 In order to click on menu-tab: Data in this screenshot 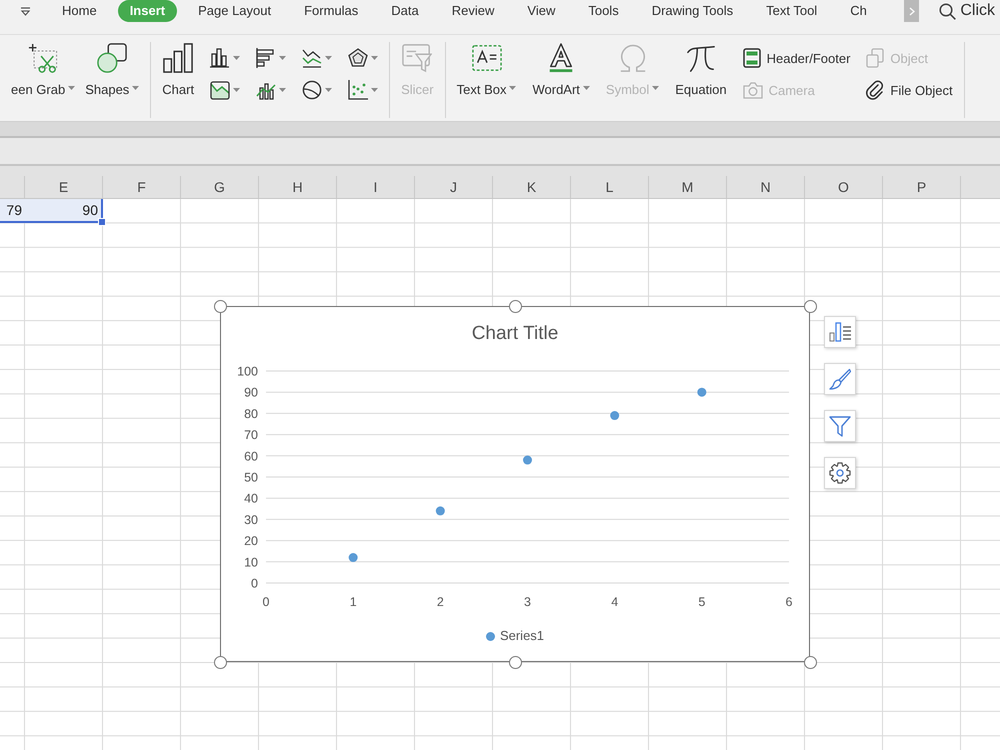, I will do `click(405, 11)`.